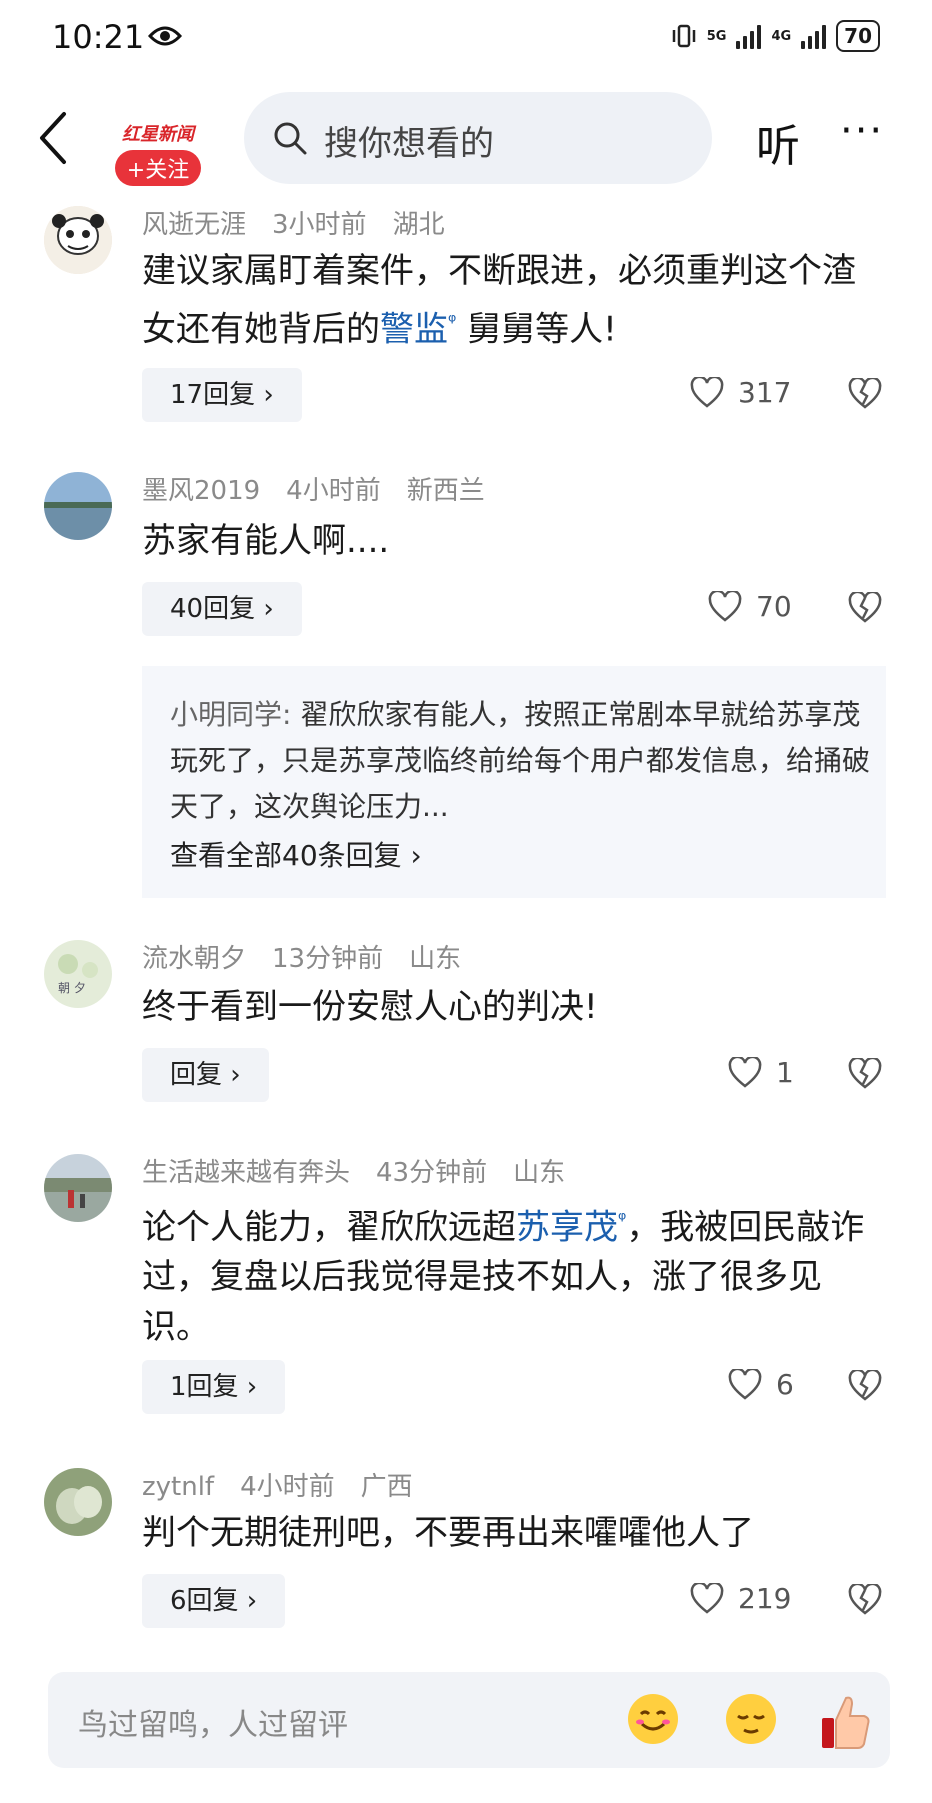 The width and height of the screenshot is (932, 1803). Describe the element at coordinates (222, 395) in the screenshot. I see `reply-count-button: 17回复 ›` at that location.